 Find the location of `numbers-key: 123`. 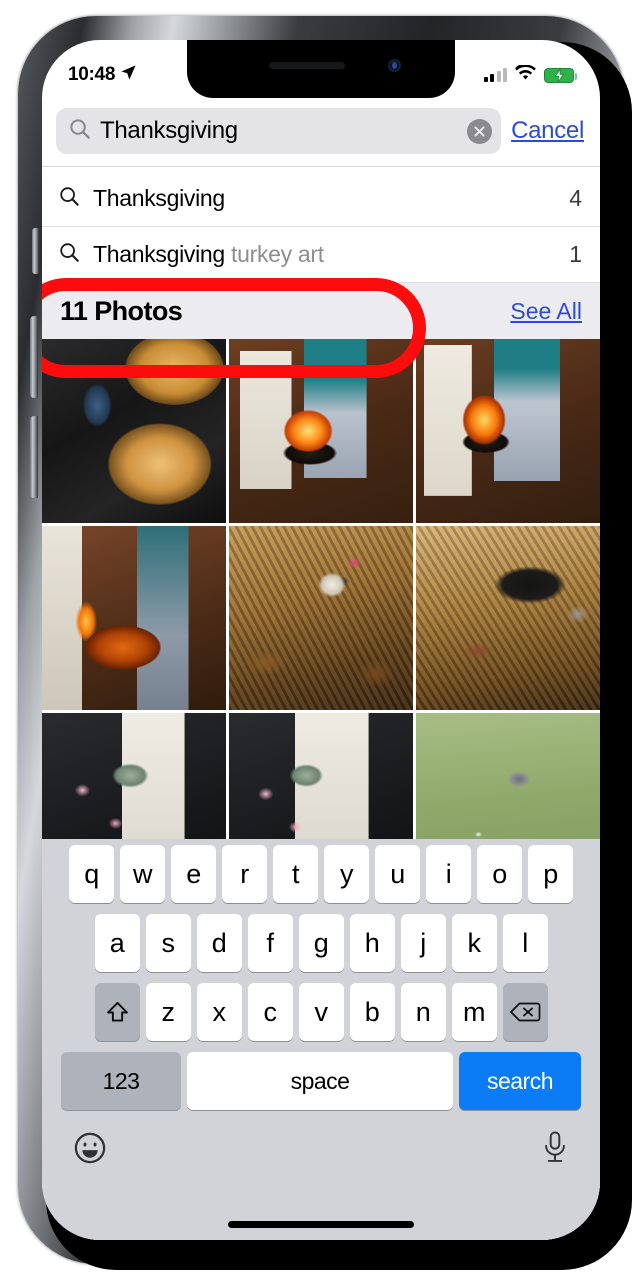

numbers-key: 123 is located at coordinates (121, 1081).